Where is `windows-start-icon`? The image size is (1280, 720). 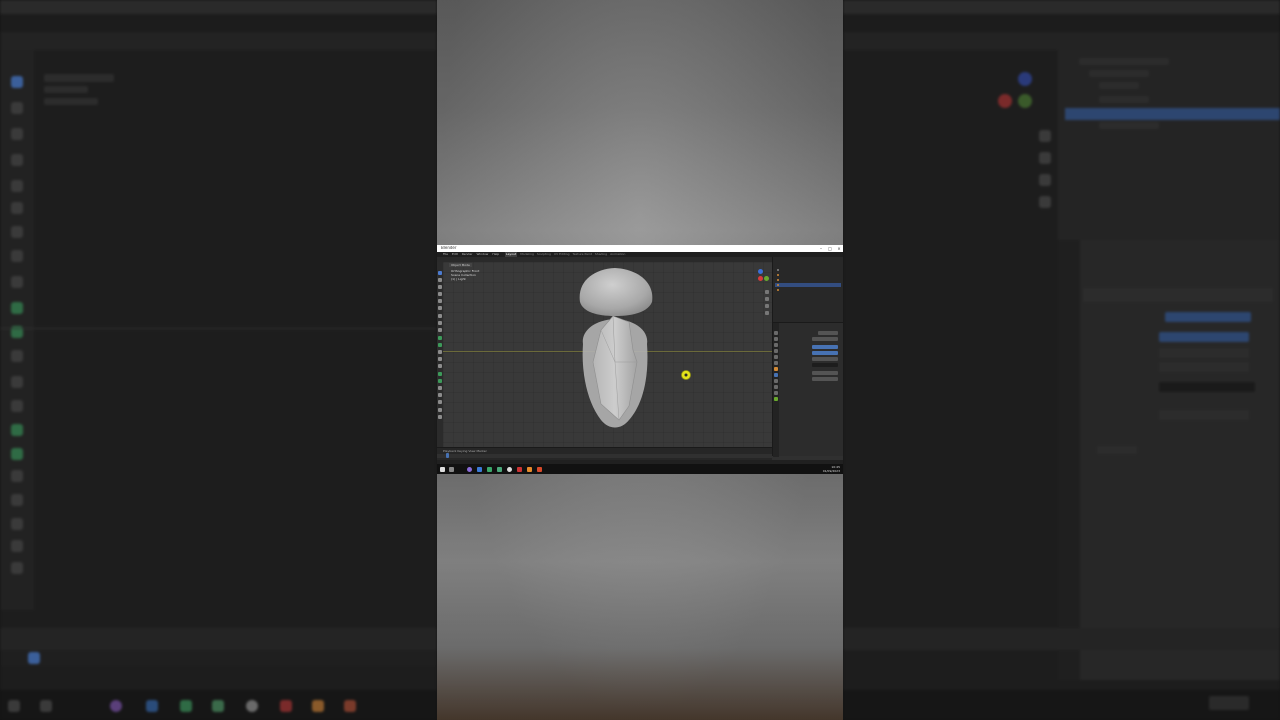 windows-start-icon is located at coordinates (442, 469).